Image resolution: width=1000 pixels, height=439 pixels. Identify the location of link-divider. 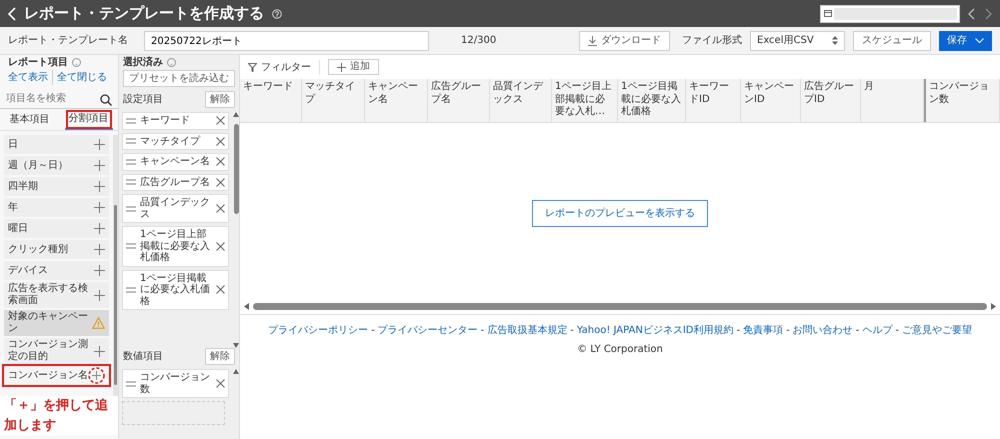
(52, 77).